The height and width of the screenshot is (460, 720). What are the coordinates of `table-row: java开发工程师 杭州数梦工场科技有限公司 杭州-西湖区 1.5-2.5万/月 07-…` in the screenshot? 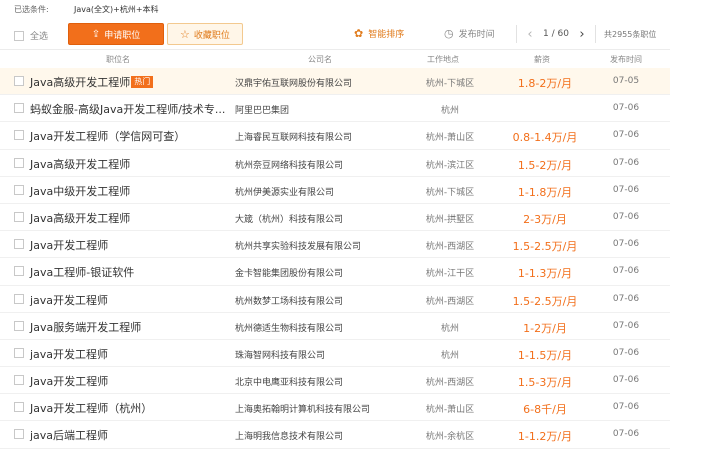 It's located at (335, 299).